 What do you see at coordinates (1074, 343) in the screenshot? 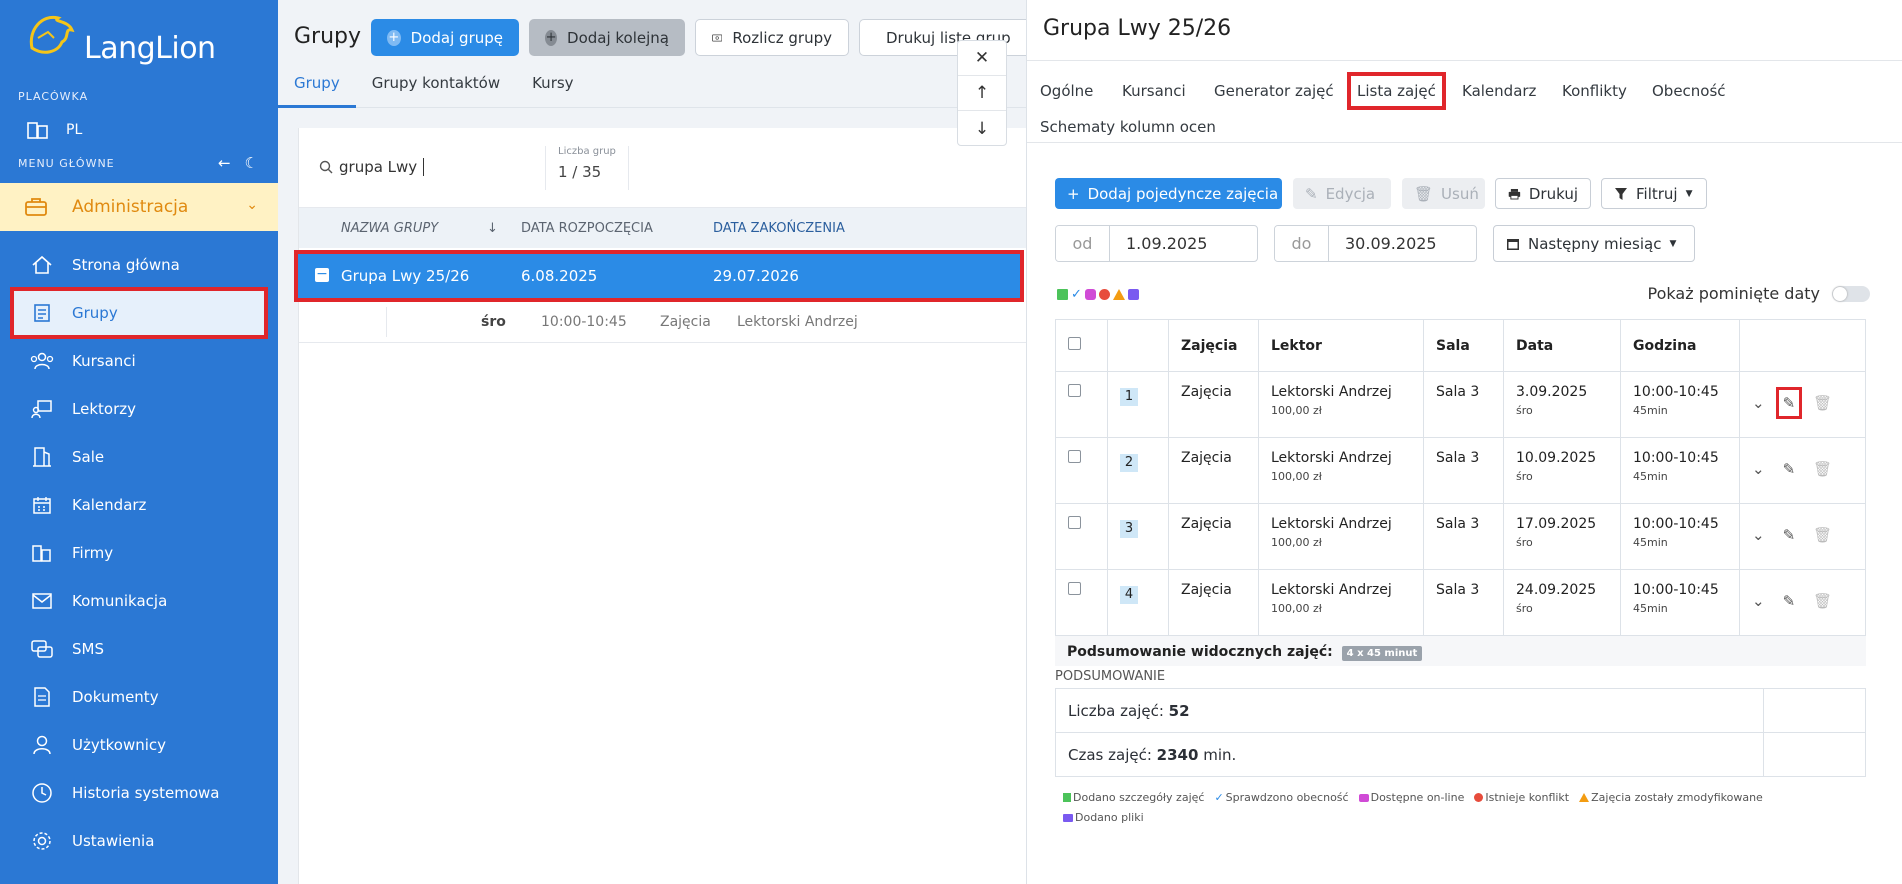
I see `select-all-checkbox` at bounding box center [1074, 343].